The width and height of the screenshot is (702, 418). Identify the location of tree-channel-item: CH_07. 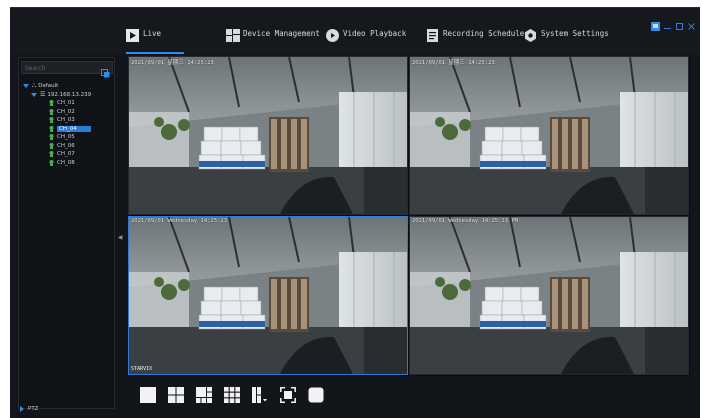
(66, 154).